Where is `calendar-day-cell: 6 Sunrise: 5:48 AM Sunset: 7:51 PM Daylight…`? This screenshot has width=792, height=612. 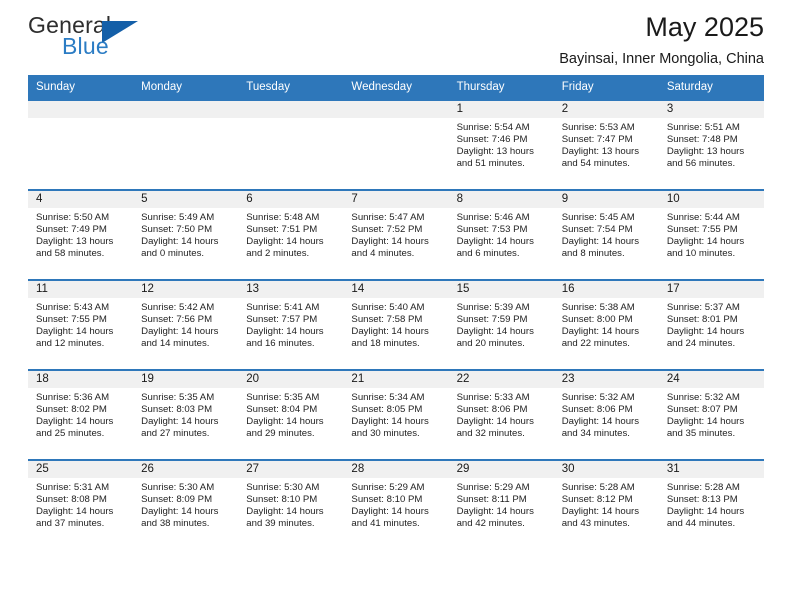
calendar-day-cell: 6 Sunrise: 5:48 AM Sunset: 7:51 PM Daylight… is located at coordinates (291, 234).